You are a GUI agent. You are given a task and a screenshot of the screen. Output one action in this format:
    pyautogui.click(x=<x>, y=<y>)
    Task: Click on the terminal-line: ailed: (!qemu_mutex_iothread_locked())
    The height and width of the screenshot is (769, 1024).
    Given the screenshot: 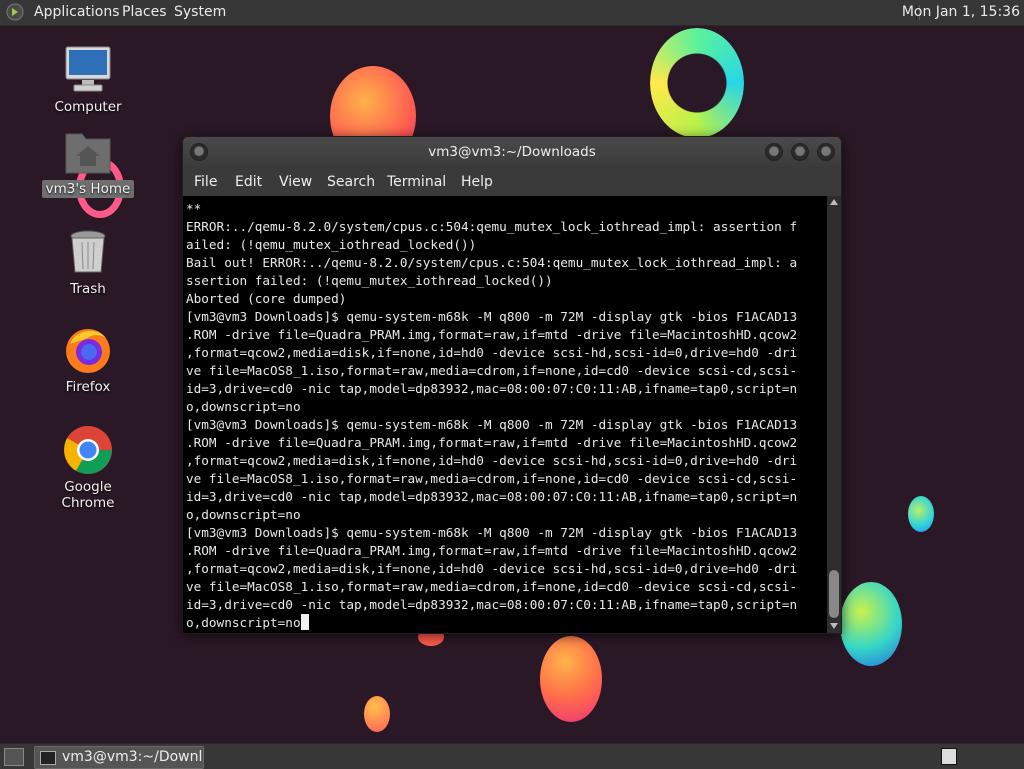 What is the action you would take?
    pyautogui.click(x=331, y=244)
    